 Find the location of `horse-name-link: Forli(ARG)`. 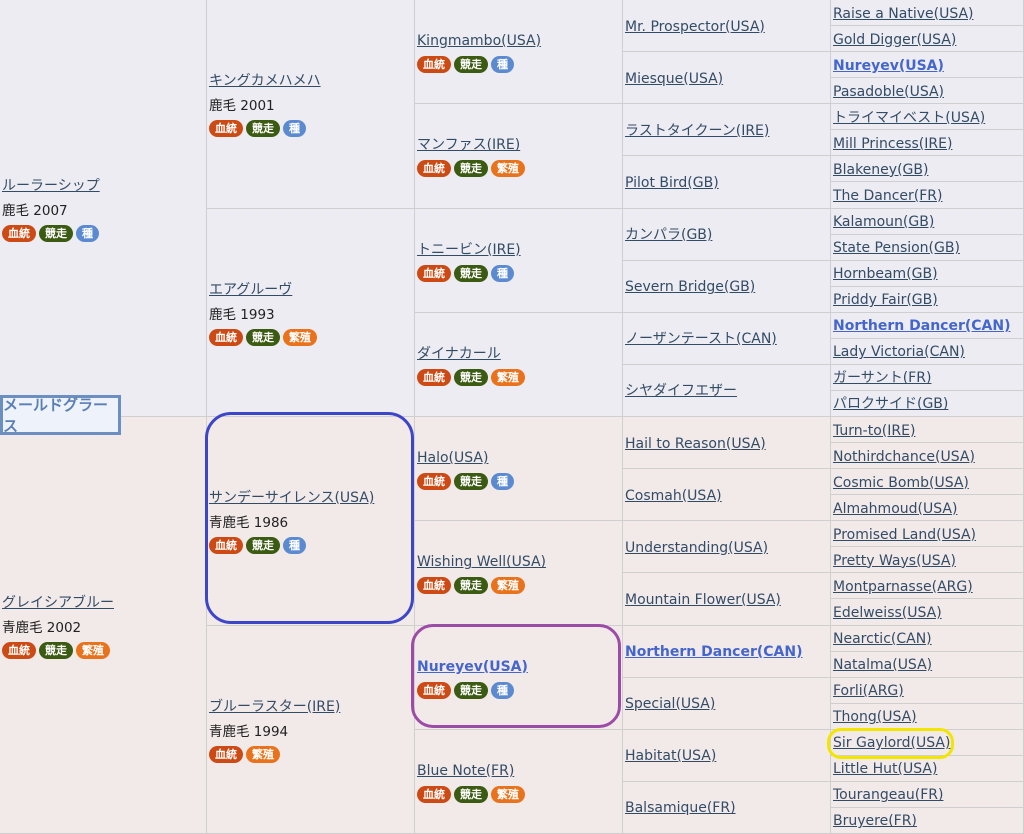

horse-name-link: Forli(ARG) is located at coordinates (868, 691).